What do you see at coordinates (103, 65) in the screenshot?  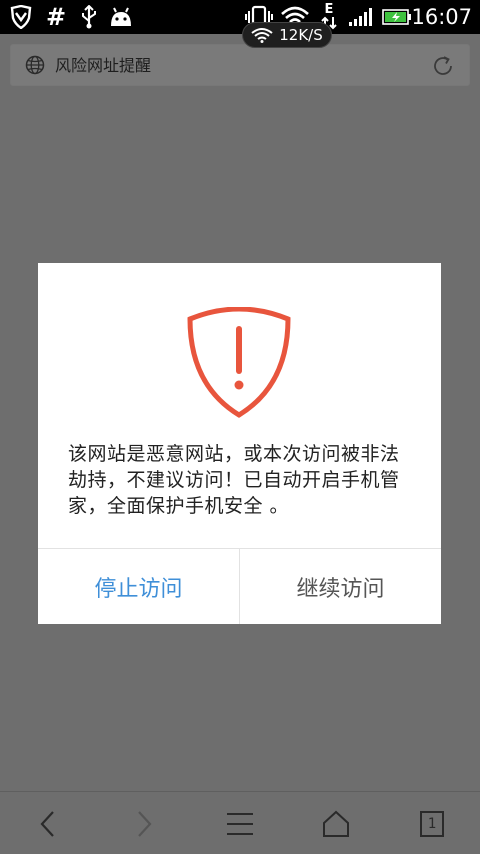 I see `page-title: 风险网址提醒` at bounding box center [103, 65].